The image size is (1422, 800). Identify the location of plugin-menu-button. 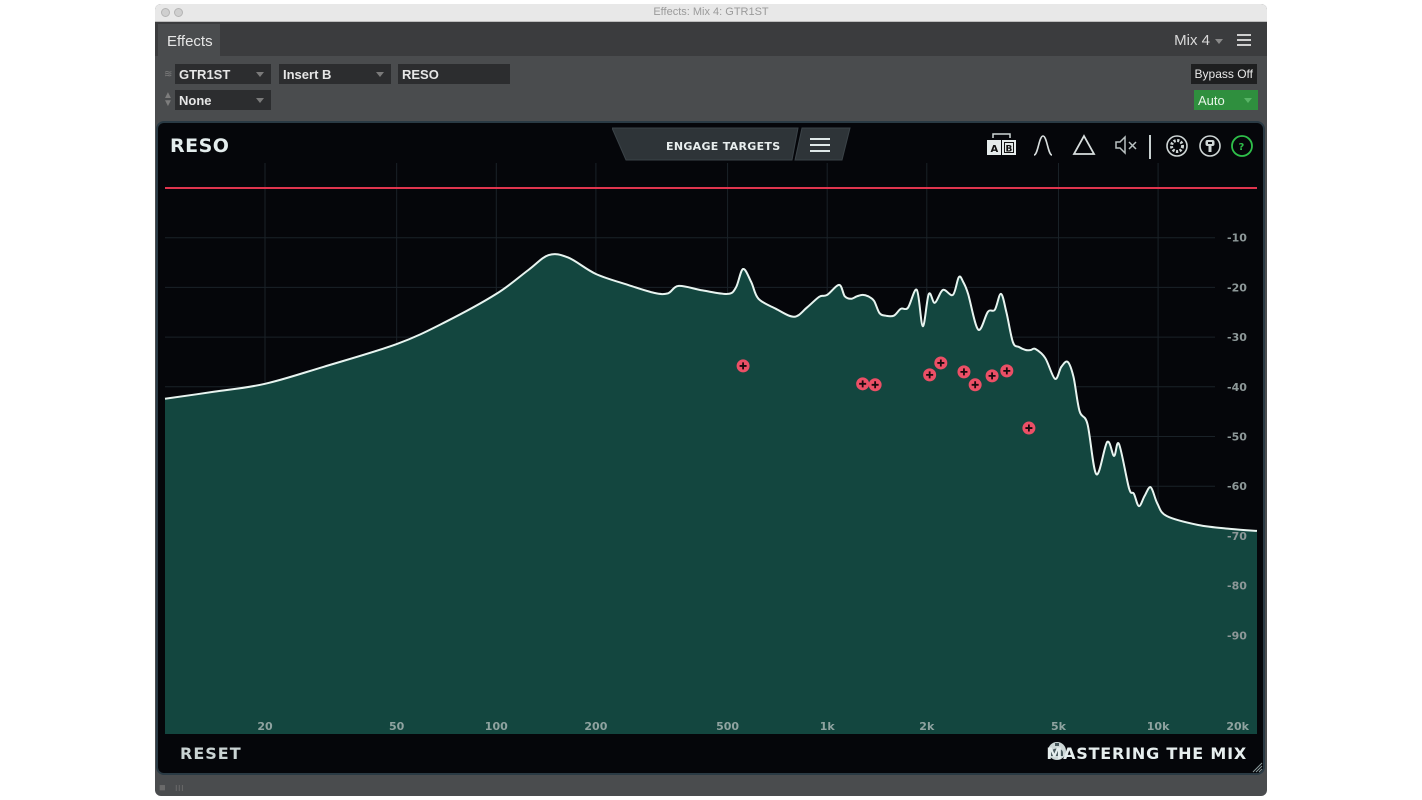
(820, 146).